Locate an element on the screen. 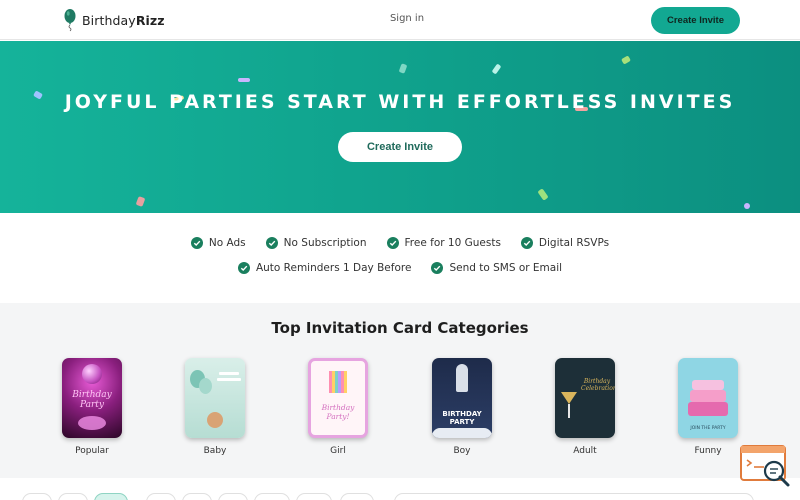  sign-in-link: Sign in is located at coordinates (407, 18).